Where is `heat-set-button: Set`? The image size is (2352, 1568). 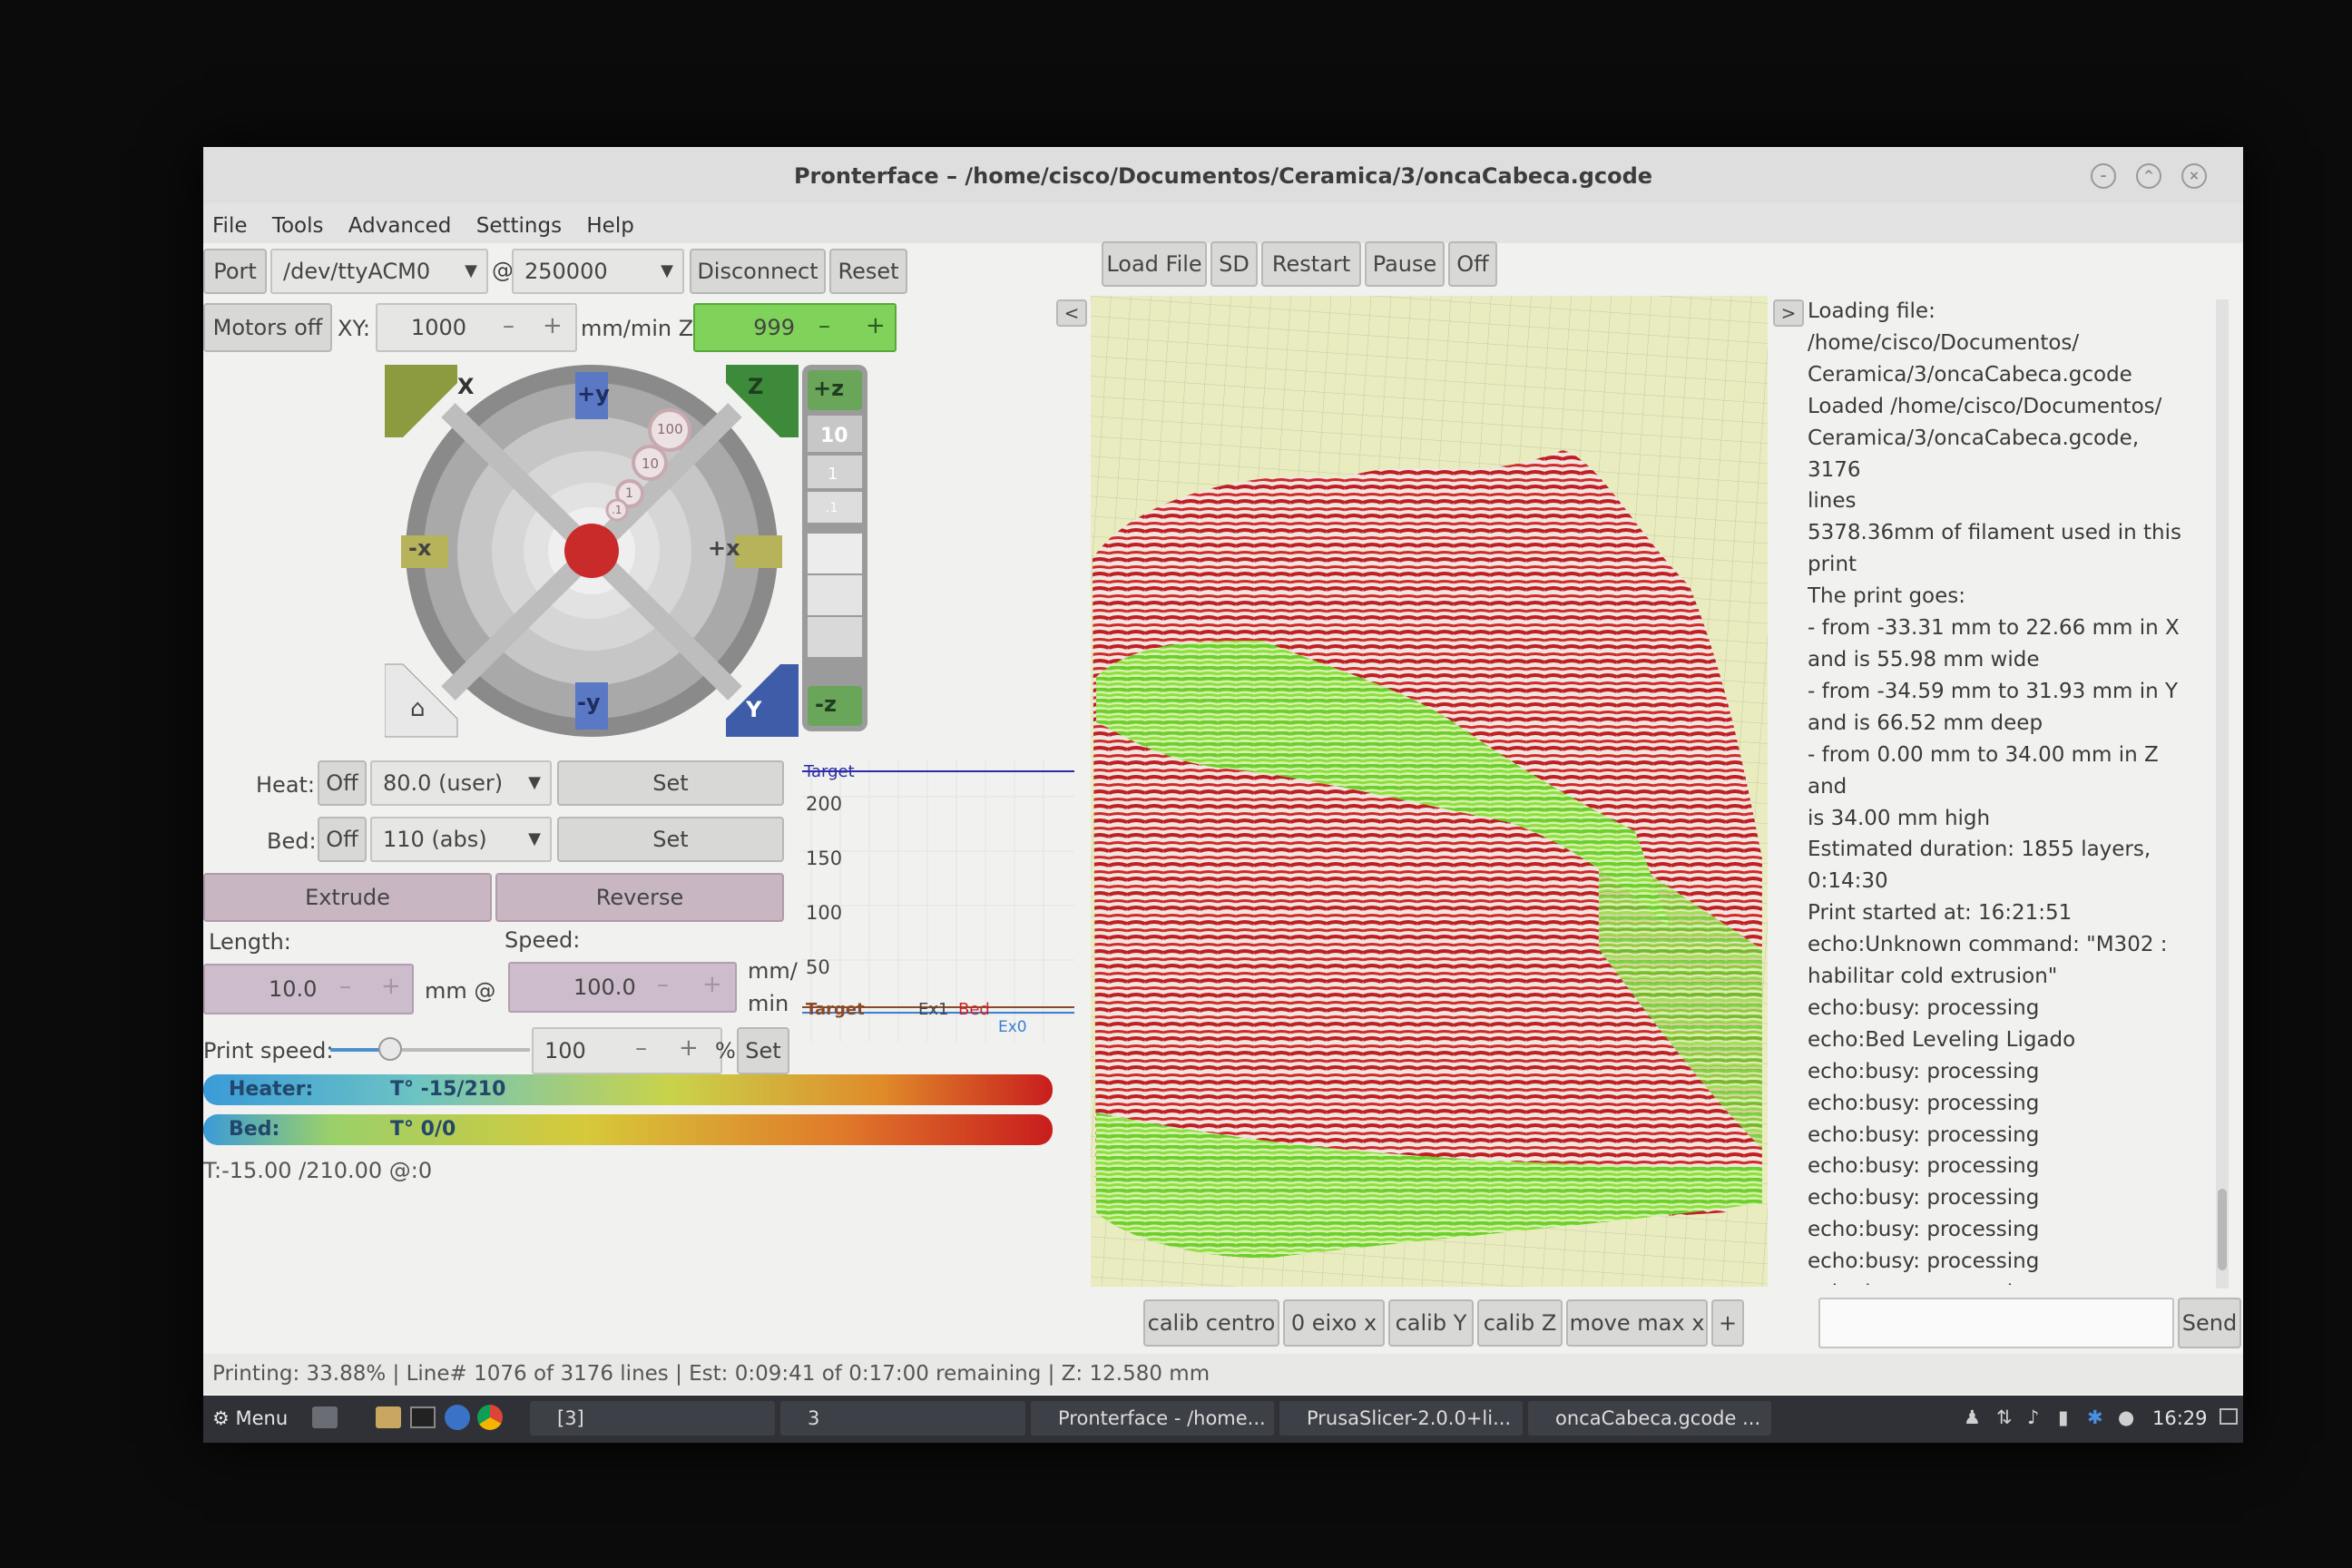
heat-set-button: Set is located at coordinates (670, 783).